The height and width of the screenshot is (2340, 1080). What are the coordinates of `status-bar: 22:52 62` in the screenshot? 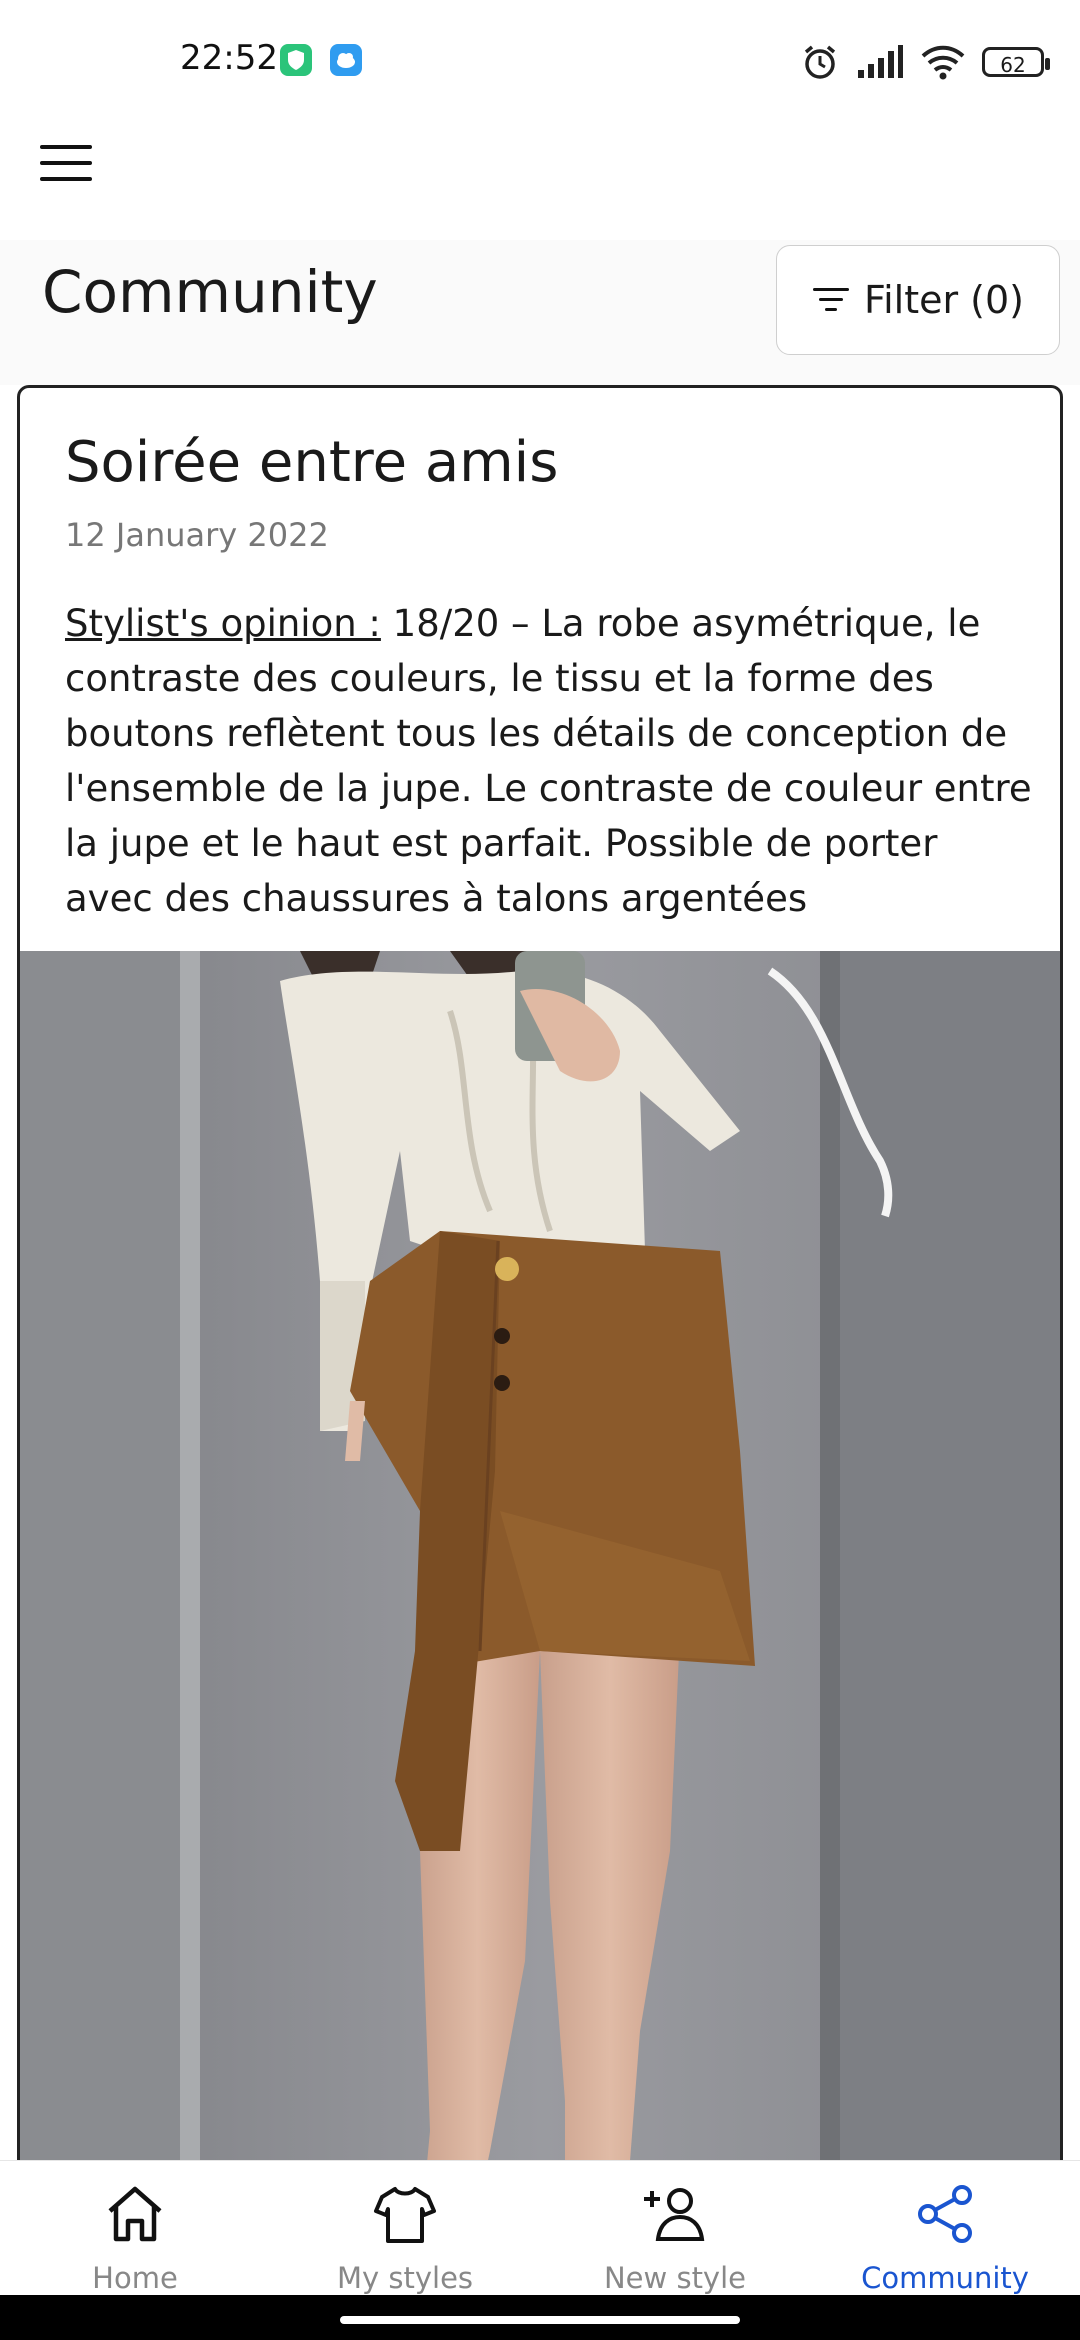 It's located at (540, 62).